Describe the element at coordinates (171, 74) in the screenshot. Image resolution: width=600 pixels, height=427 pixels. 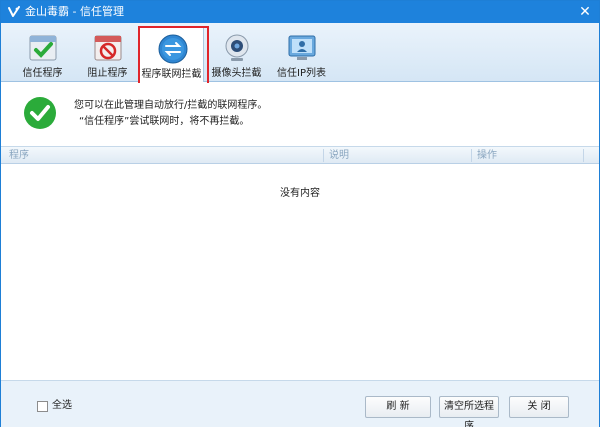
I see `tab-label: 程序联网拦截` at that location.